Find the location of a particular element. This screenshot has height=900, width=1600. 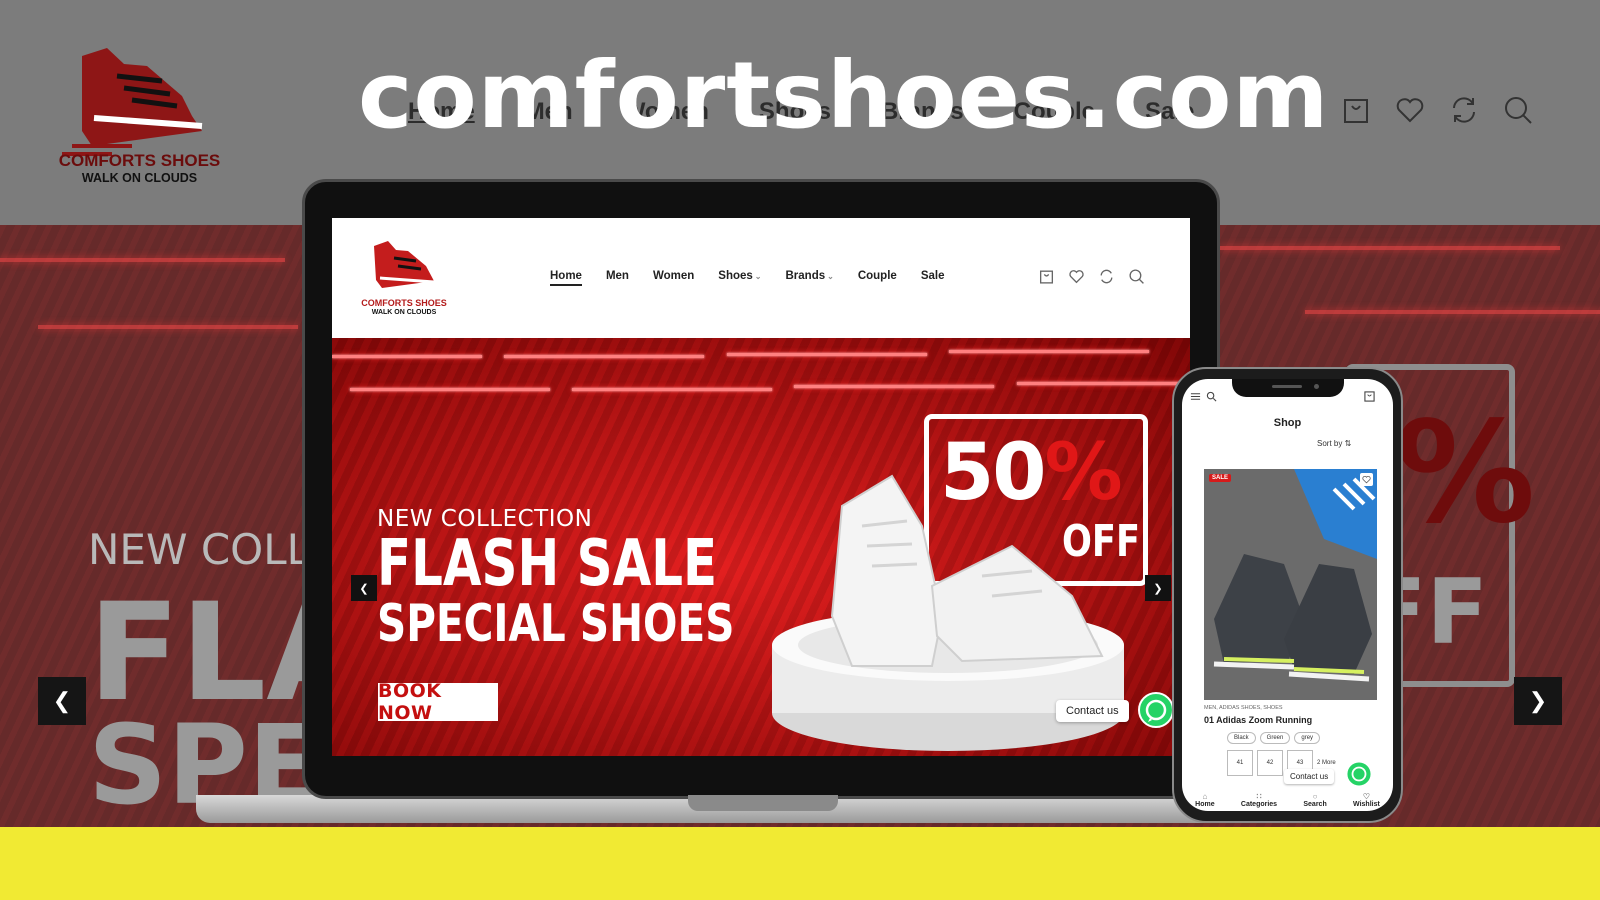

laptop-trackpad-notch is located at coordinates (763, 803).